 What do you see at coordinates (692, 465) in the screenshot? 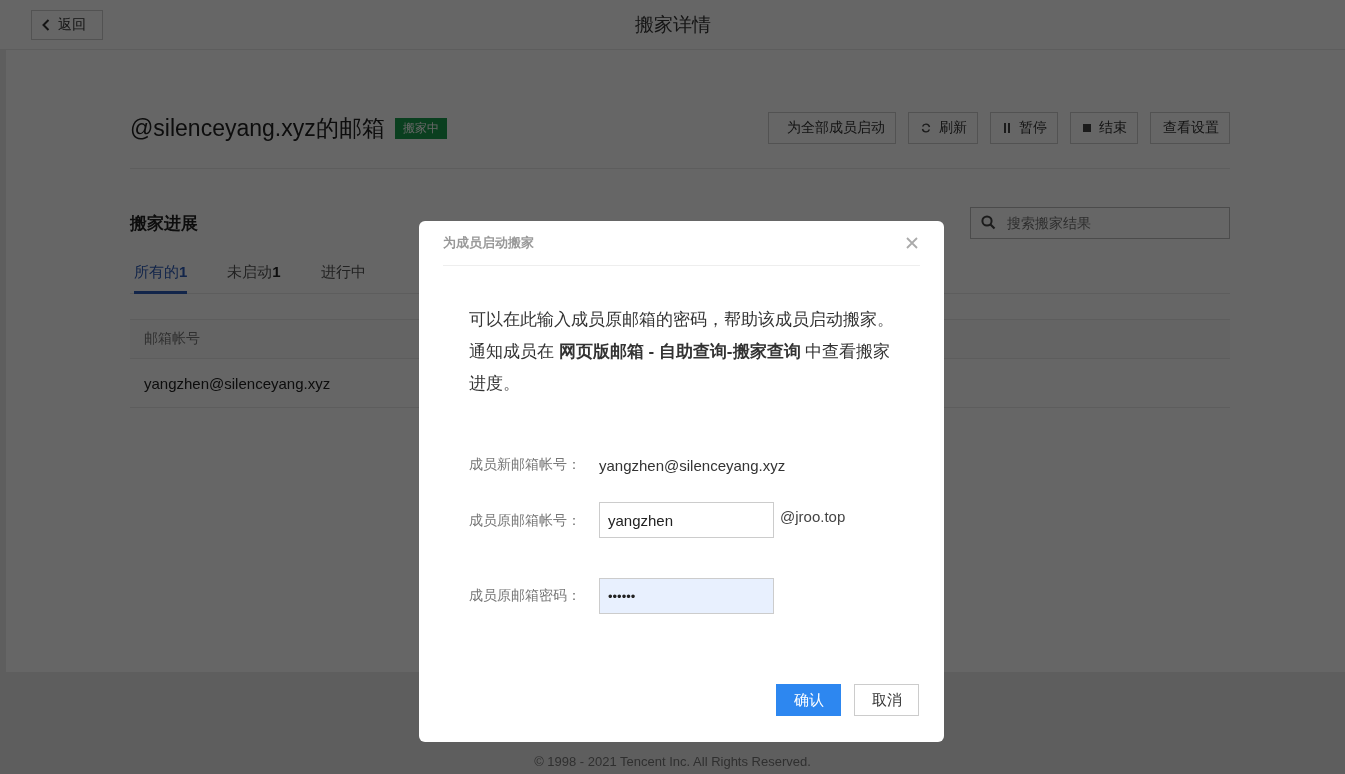
I see `account-value: yangzhen@silenceyang.xyz` at bounding box center [692, 465].